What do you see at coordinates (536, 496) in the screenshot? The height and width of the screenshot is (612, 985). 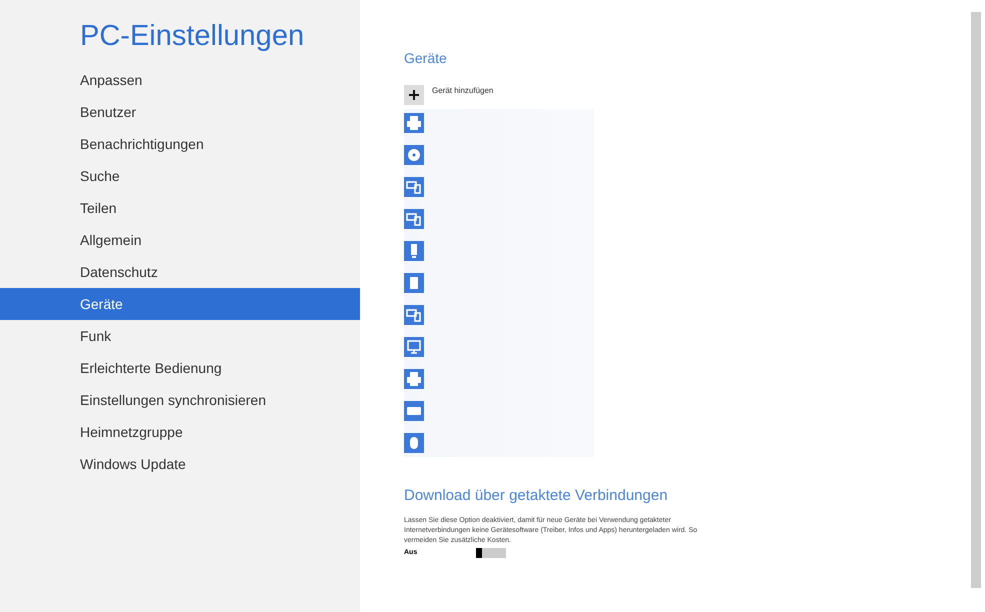 I see `section-heading: Download über getaktete Verbindungen` at bounding box center [536, 496].